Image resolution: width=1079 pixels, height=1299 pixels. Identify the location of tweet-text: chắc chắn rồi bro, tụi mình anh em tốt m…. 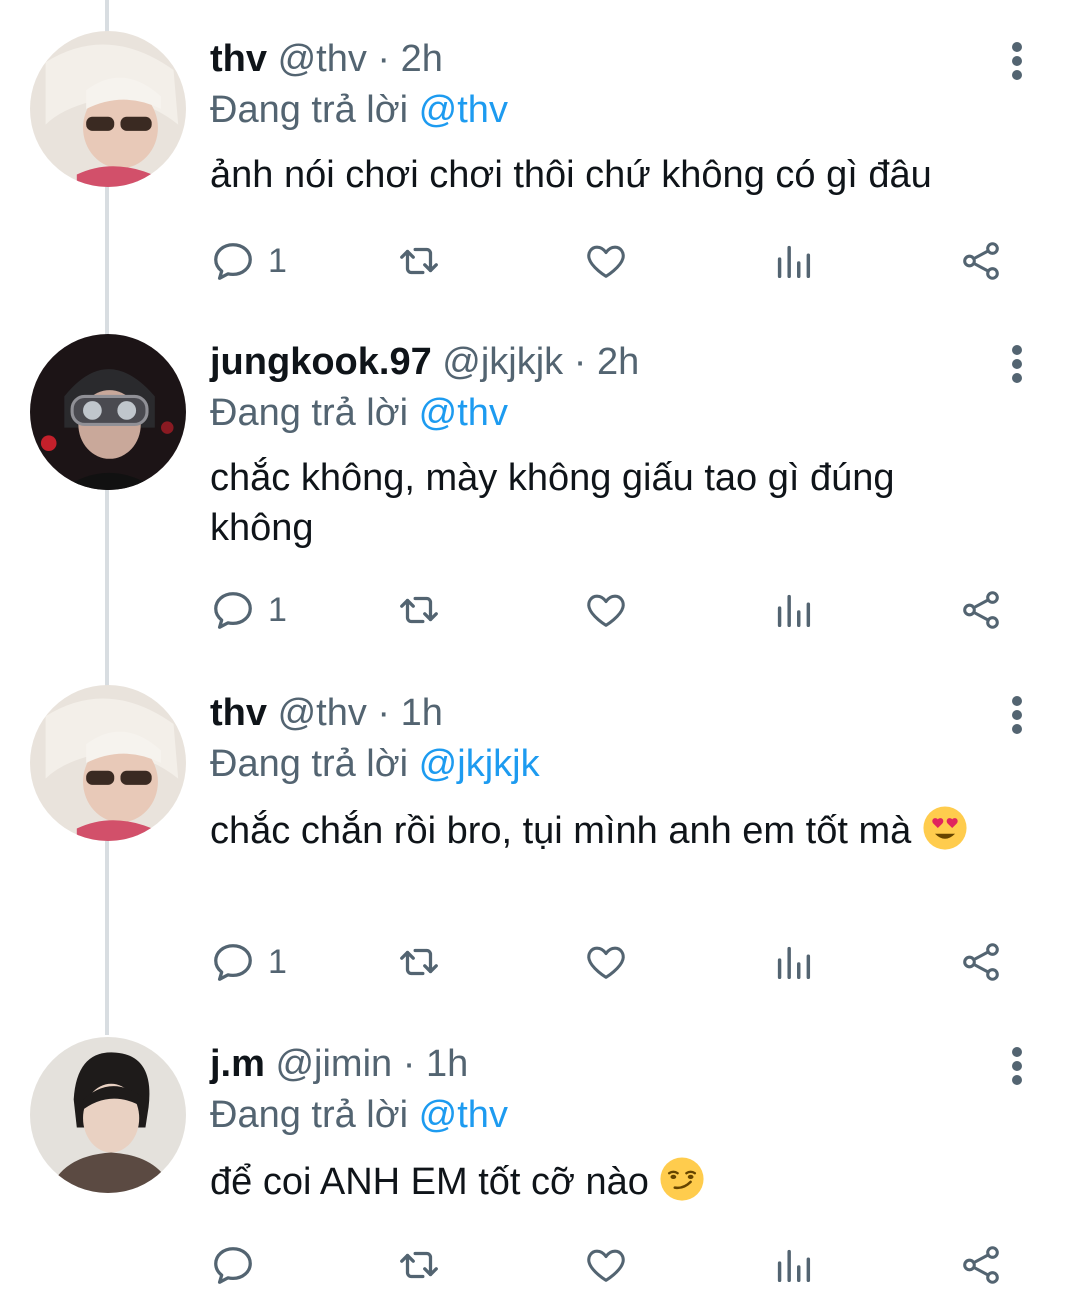
(605, 830).